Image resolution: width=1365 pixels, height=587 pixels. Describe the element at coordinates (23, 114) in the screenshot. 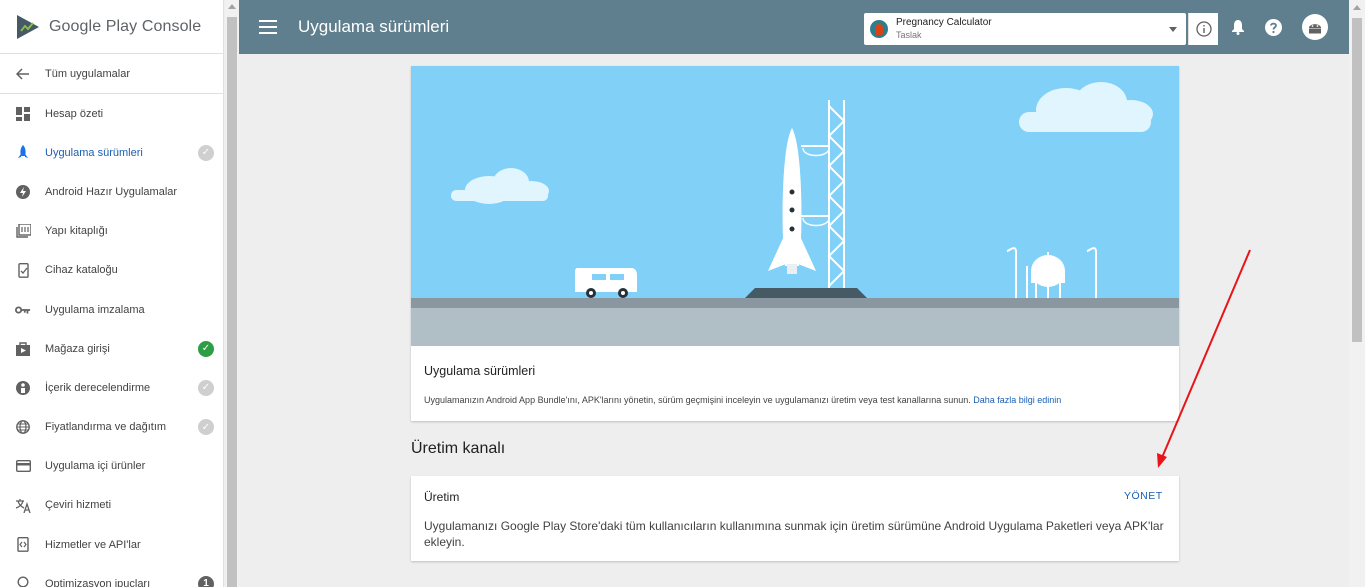

I see `dashboard-icon` at that location.